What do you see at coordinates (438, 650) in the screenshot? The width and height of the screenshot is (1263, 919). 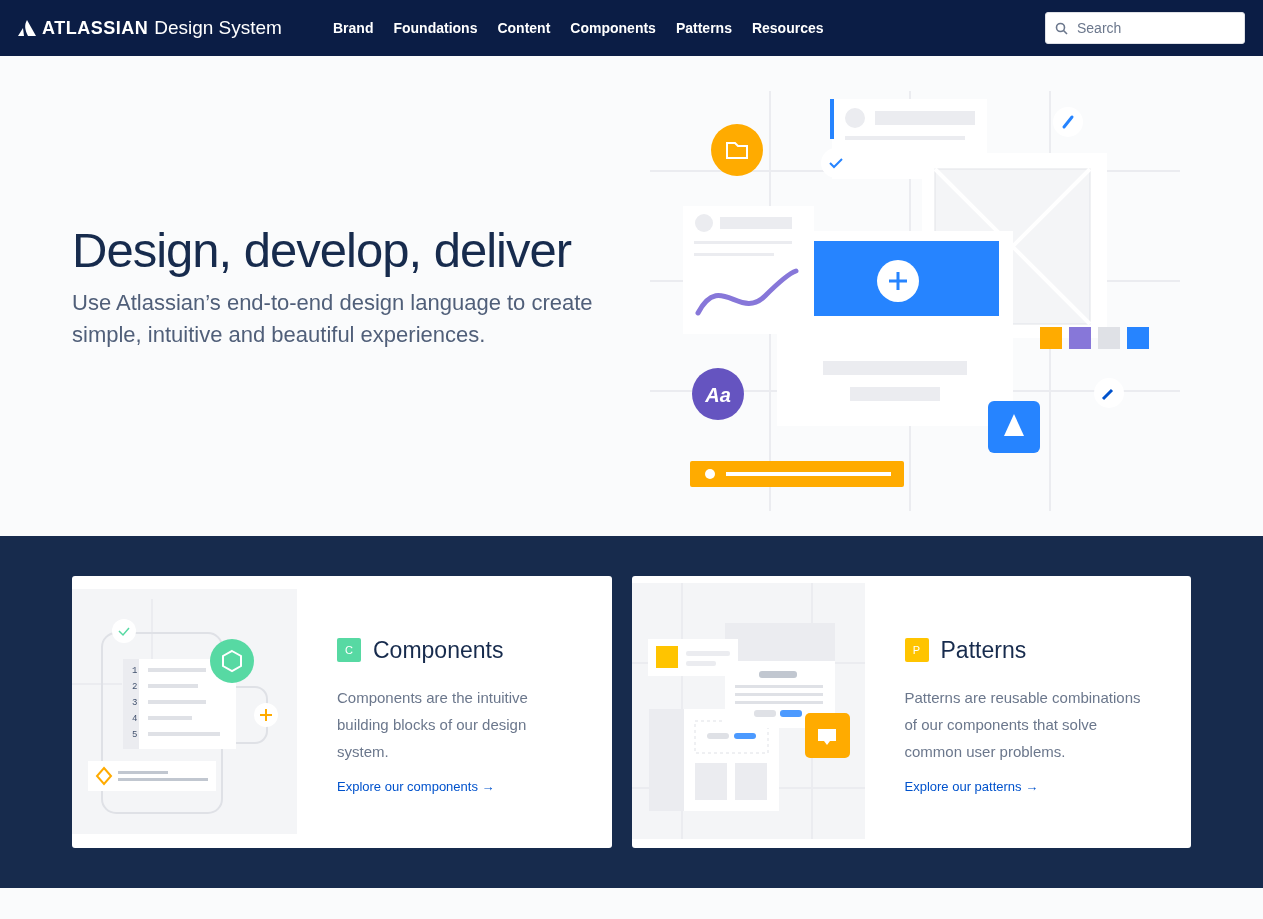 I see `card-title: Components` at bounding box center [438, 650].